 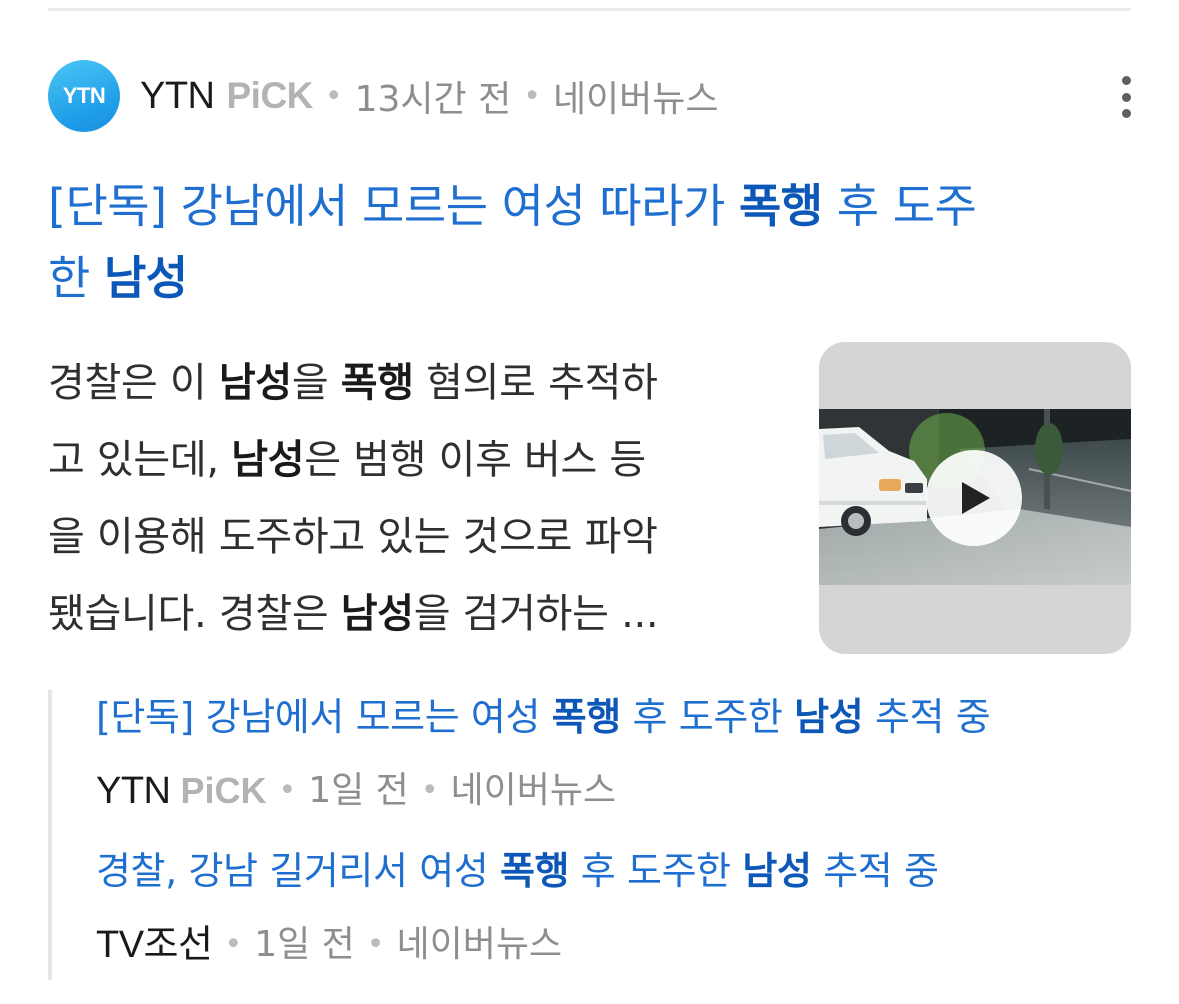 I want to click on related-article-title: [단독] 강남에서 모르는 여성 폭행 후 도주한 남성 추적 중, so click(x=543, y=717).